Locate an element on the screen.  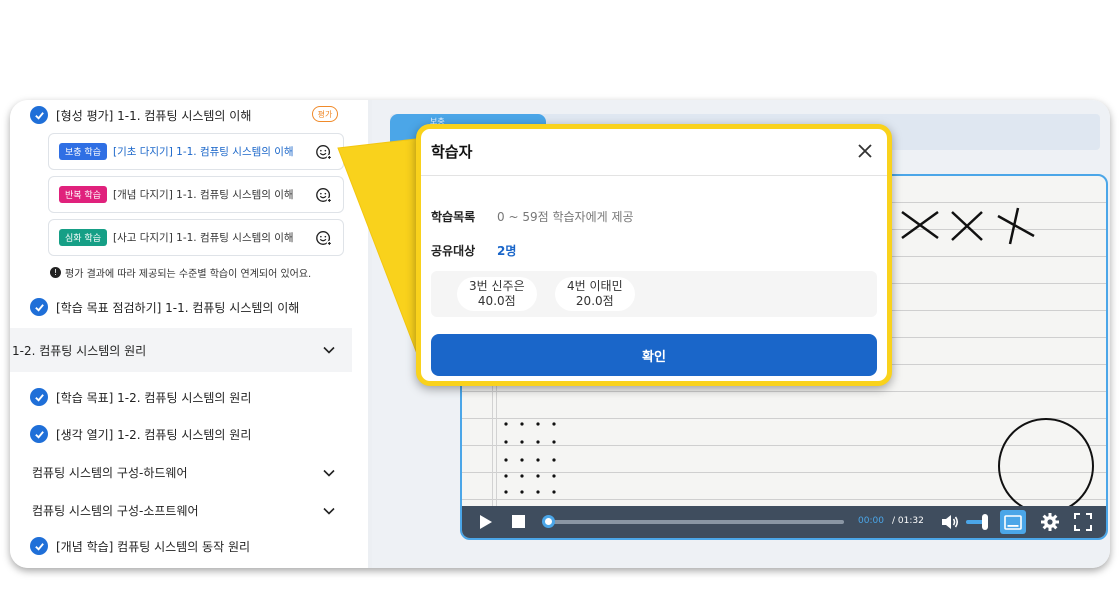
info-note: ! 평가 결과에 따라 제공되는 수준별 학습이 연계되어 있어요. is located at coordinates (180, 272).